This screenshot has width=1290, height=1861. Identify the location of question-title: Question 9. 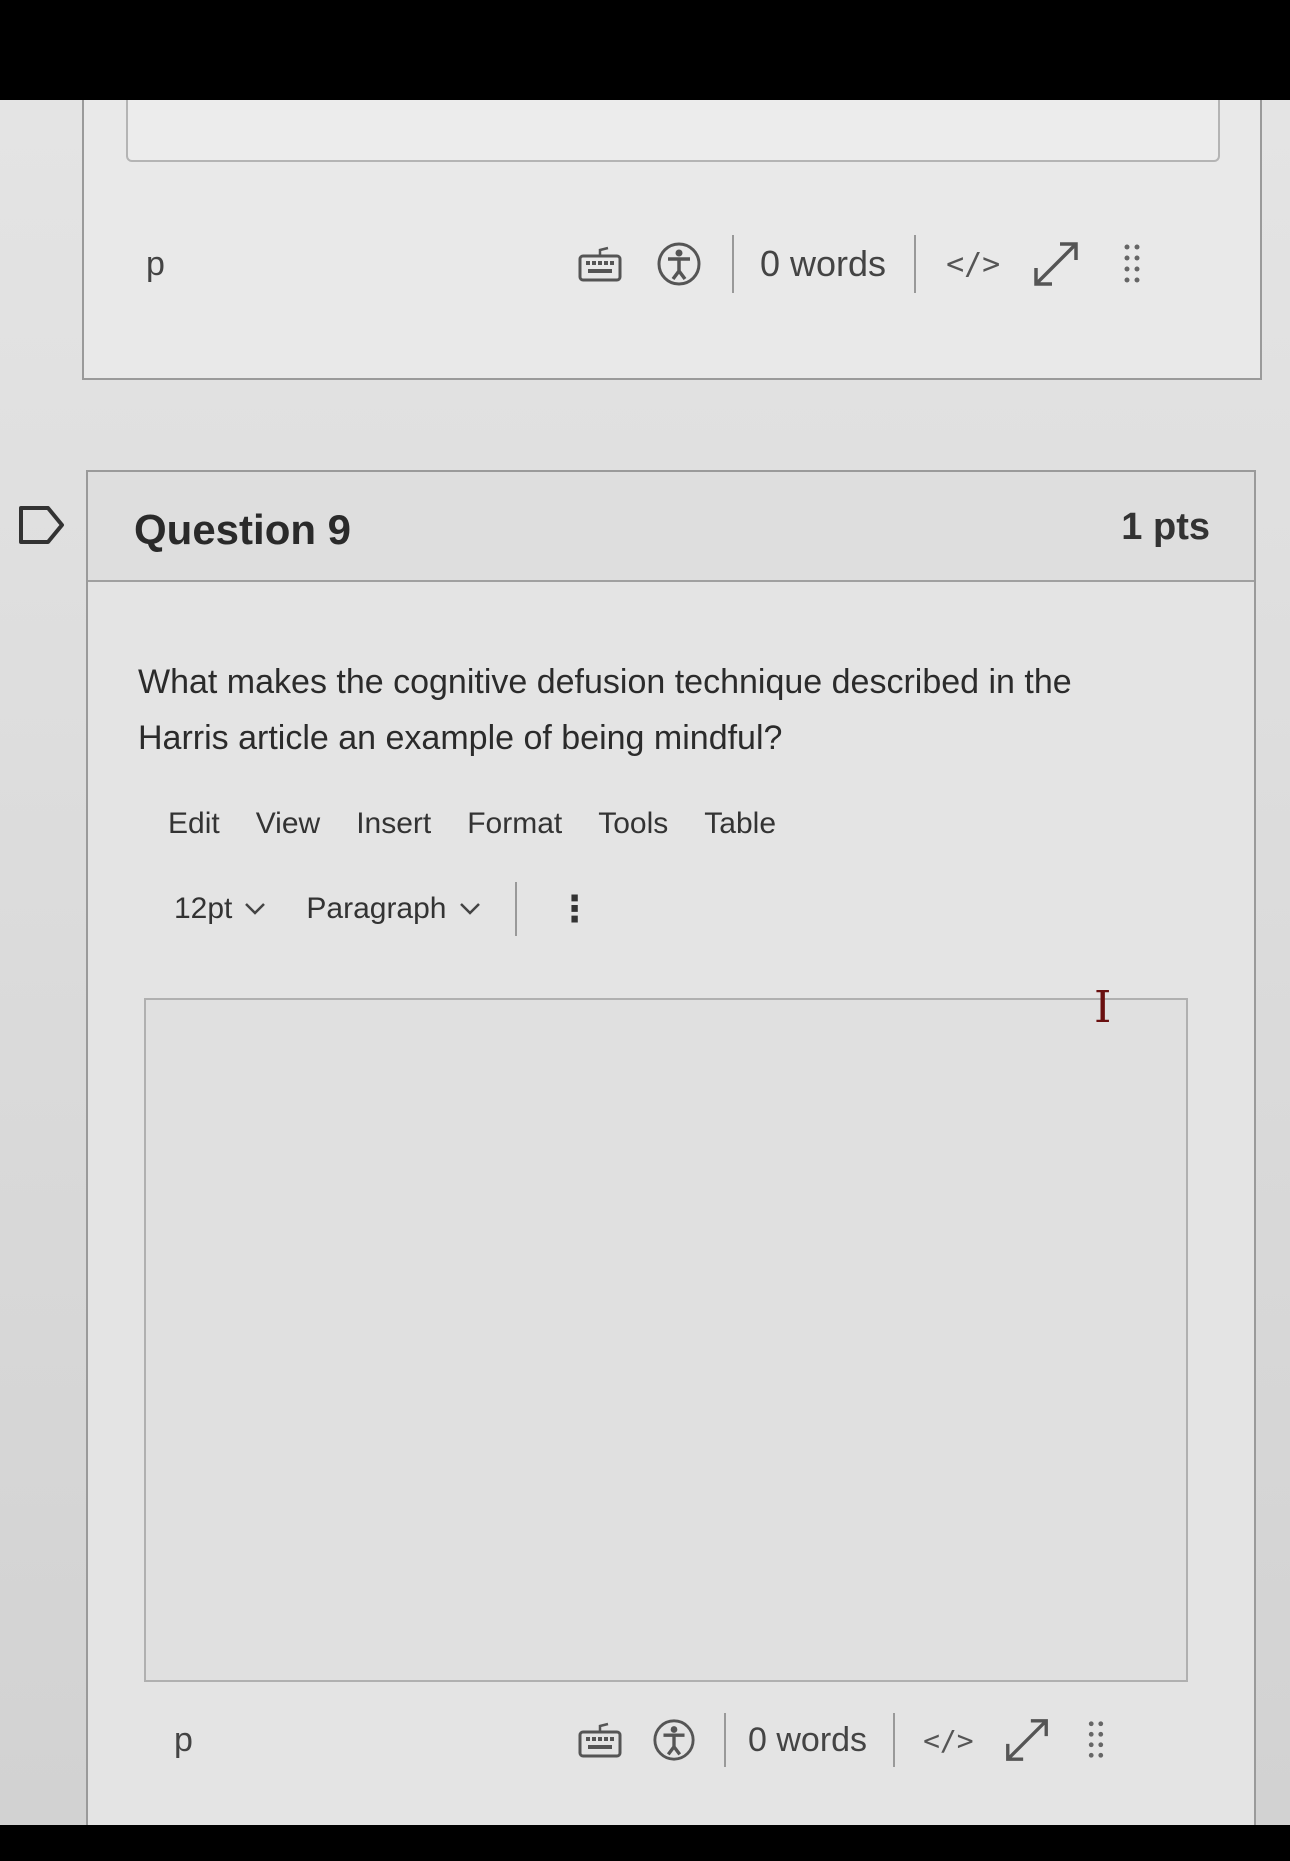
(243, 529).